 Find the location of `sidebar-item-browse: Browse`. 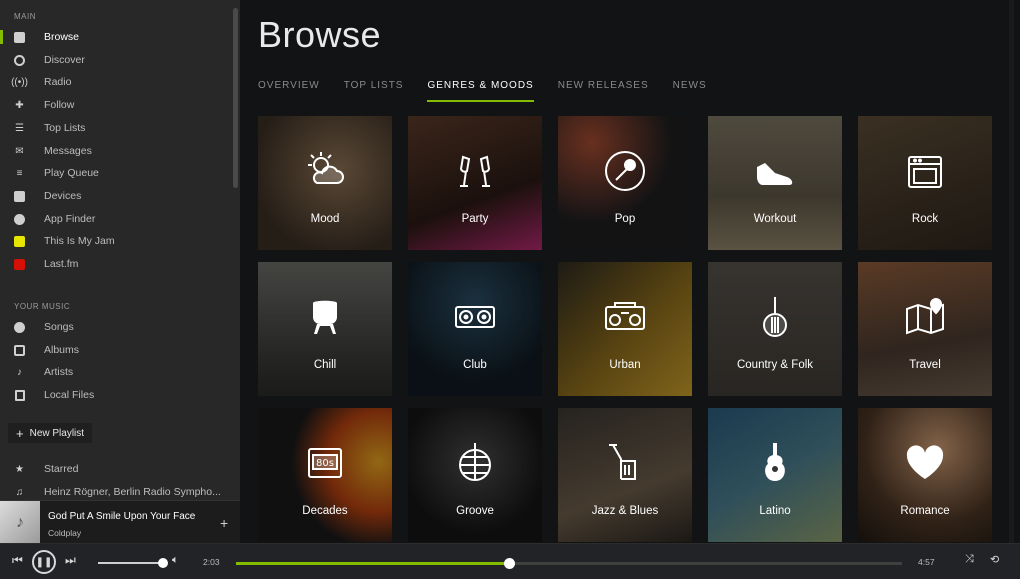

sidebar-item-browse: Browse is located at coordinates (116, 37).